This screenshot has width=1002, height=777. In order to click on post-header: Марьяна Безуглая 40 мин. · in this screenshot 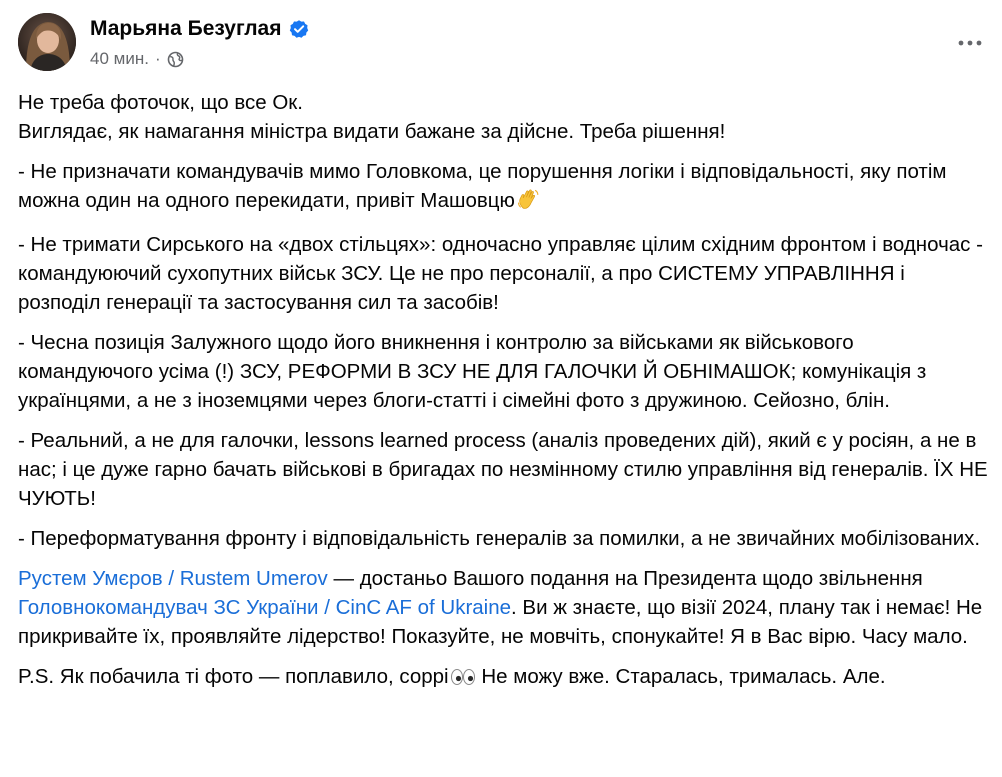, I will do `click(503, 44)`.